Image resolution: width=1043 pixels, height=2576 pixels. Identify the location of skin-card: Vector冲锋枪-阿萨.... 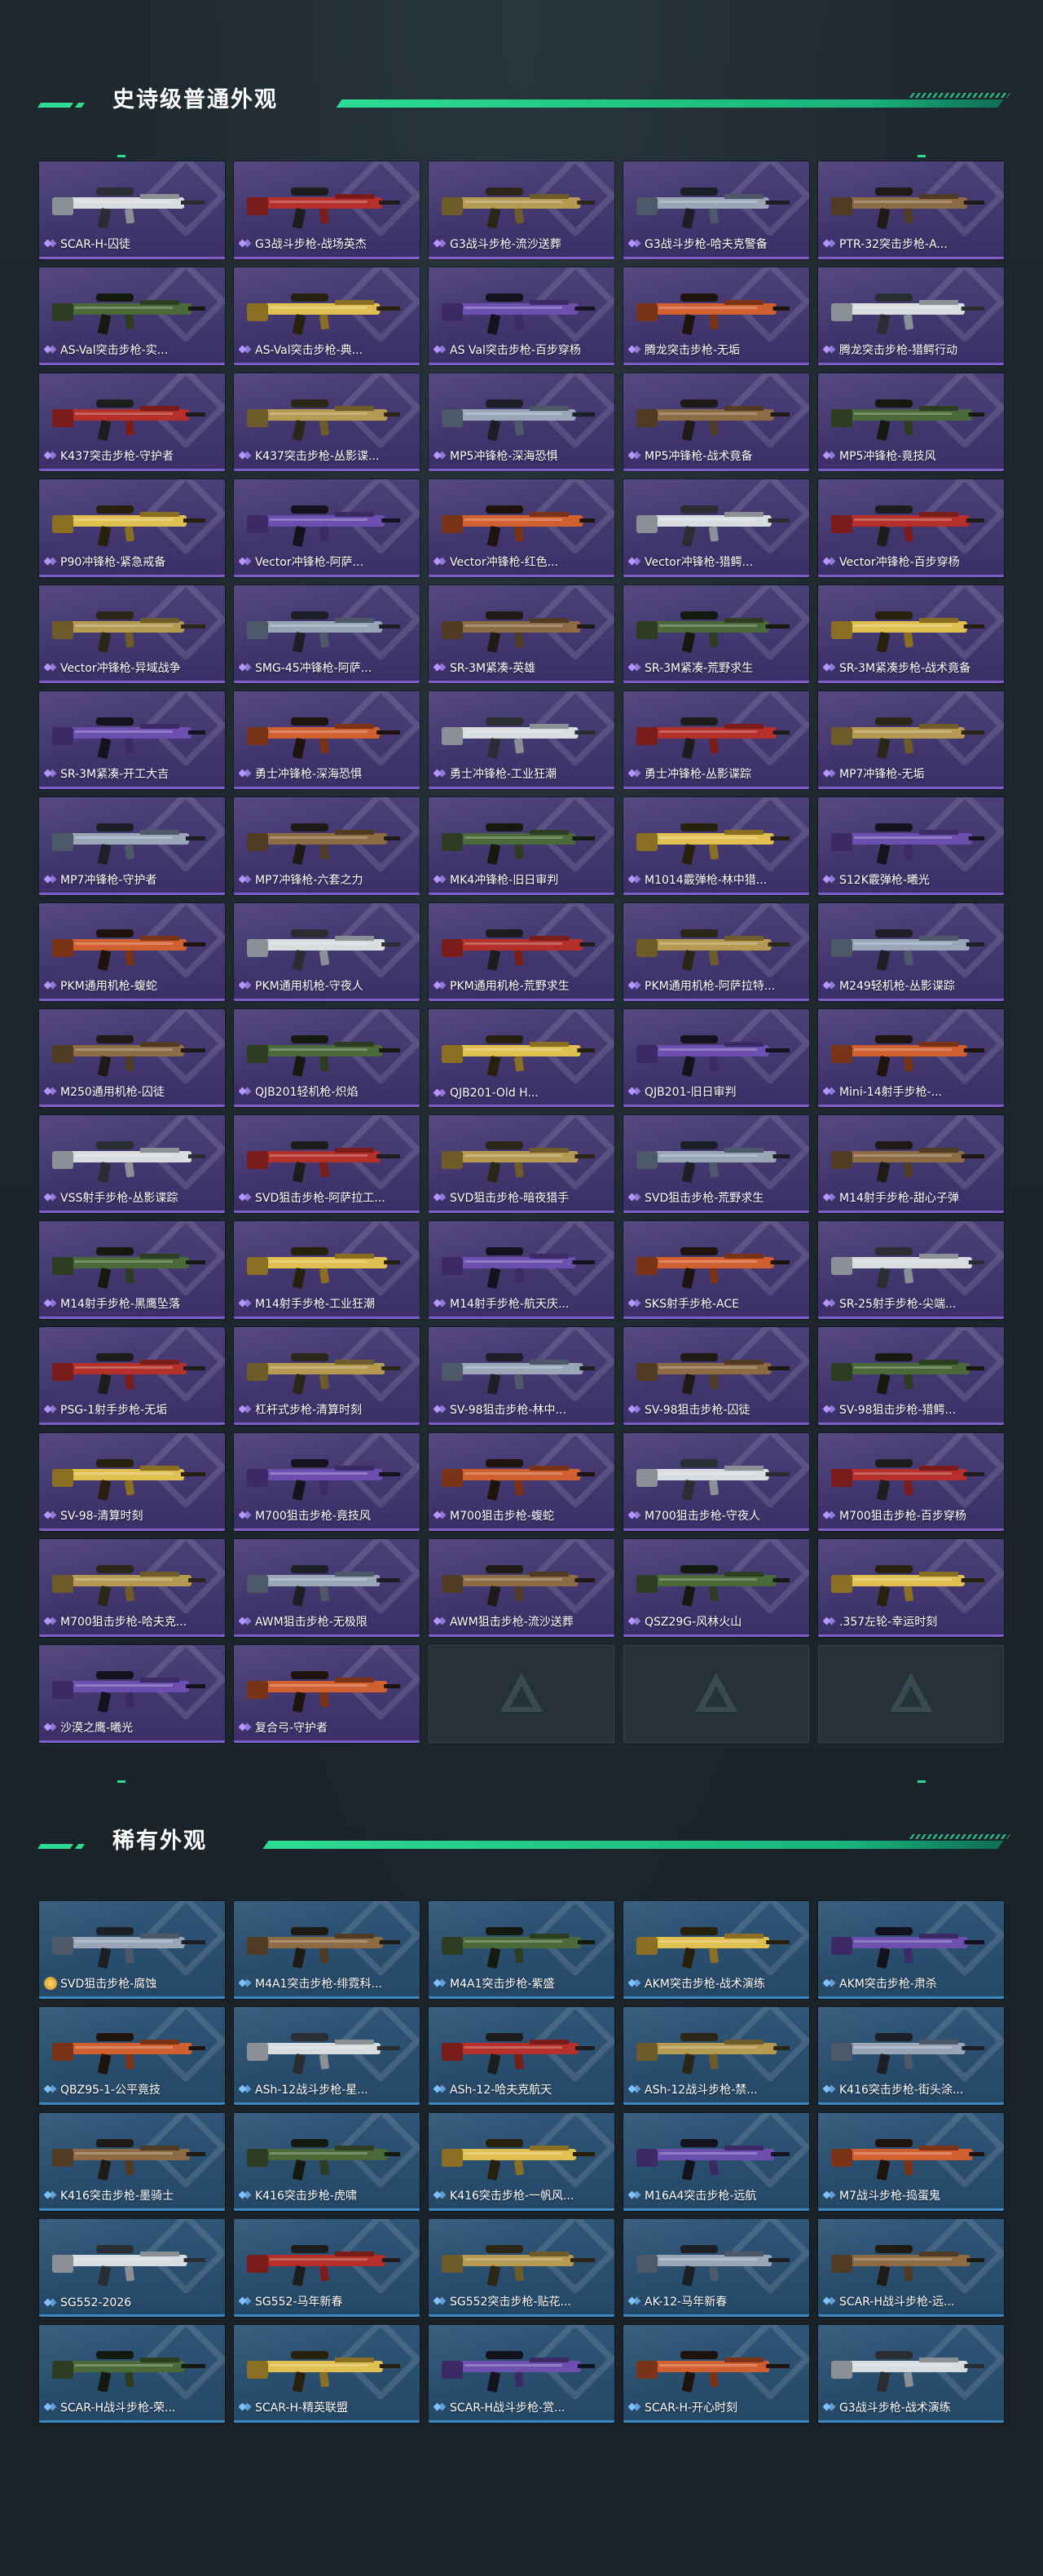
(327, 528).